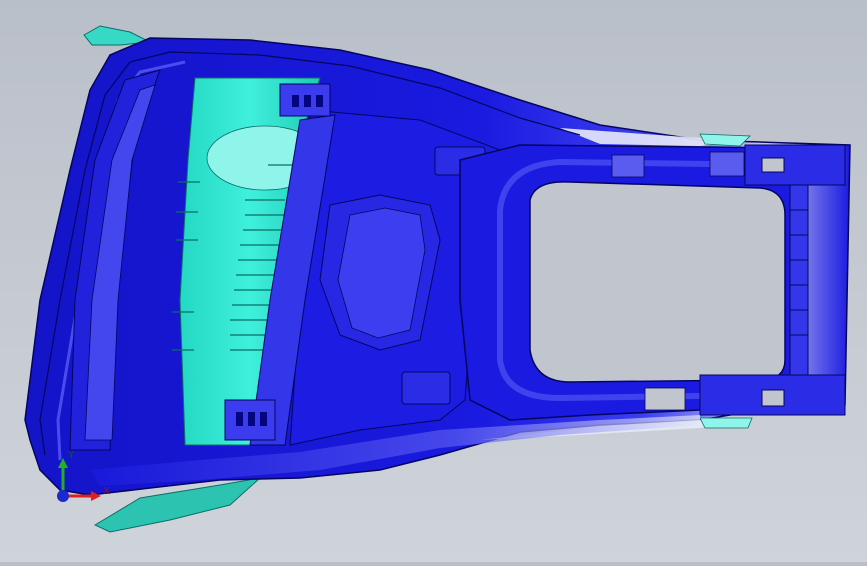 The height and width of the screenshot is (566, 867). What do you see at coordinates (426, 388) in the screenshot?
I see `boss-bottom` at bounding box center [426, 388].